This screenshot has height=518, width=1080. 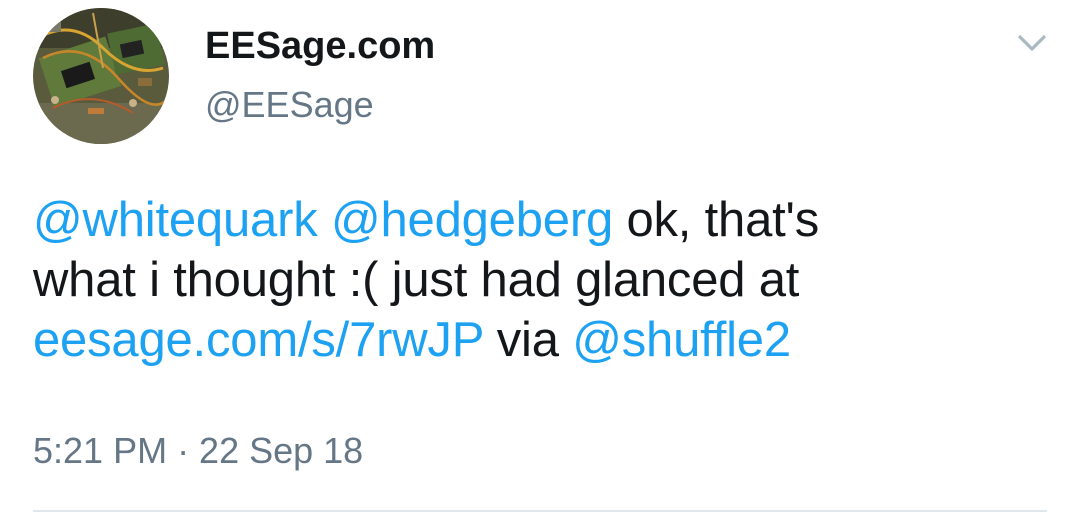 I want to click on avatar-image, so click(x=101, y=76).